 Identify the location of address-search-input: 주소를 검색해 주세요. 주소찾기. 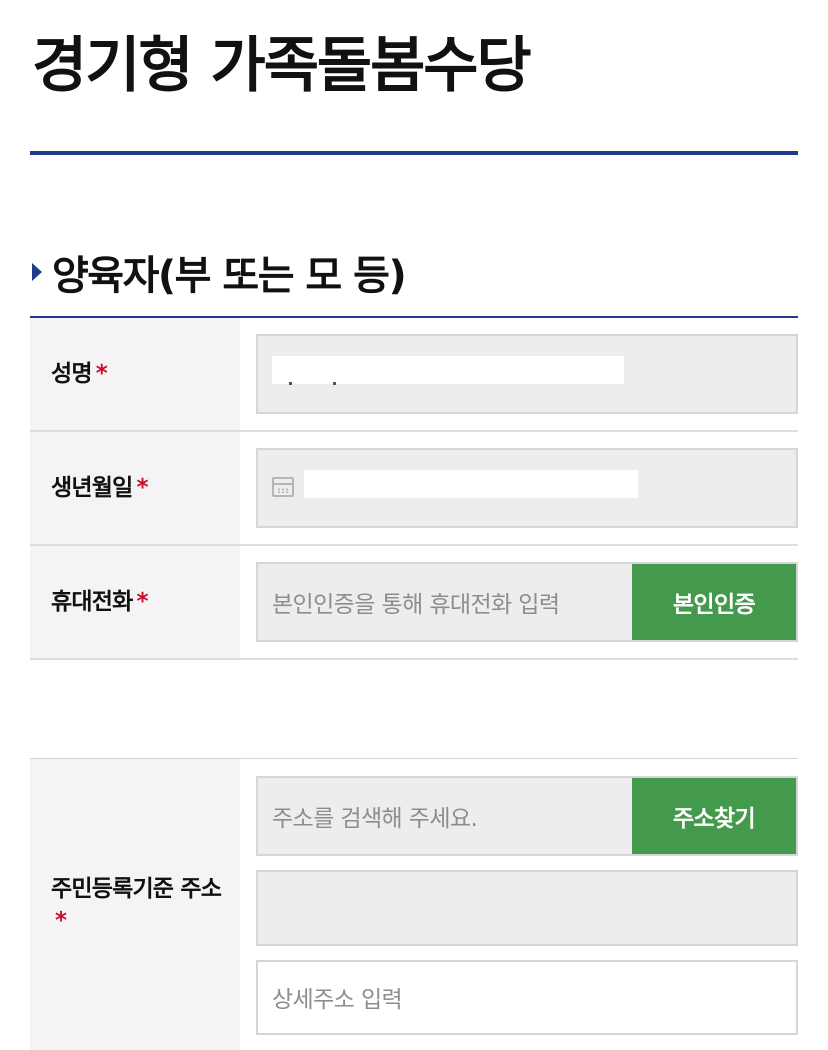
(527, 816).